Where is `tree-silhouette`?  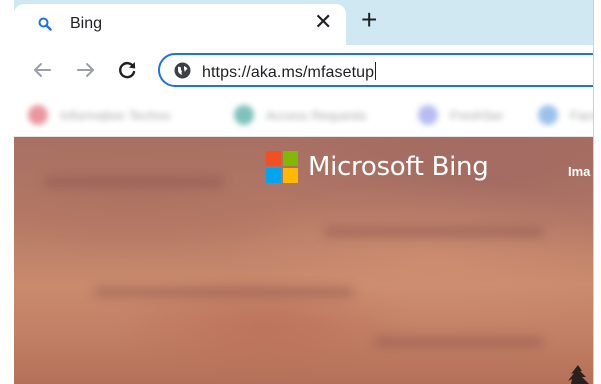
tree-silhouette is located at coordinates (578, 374).